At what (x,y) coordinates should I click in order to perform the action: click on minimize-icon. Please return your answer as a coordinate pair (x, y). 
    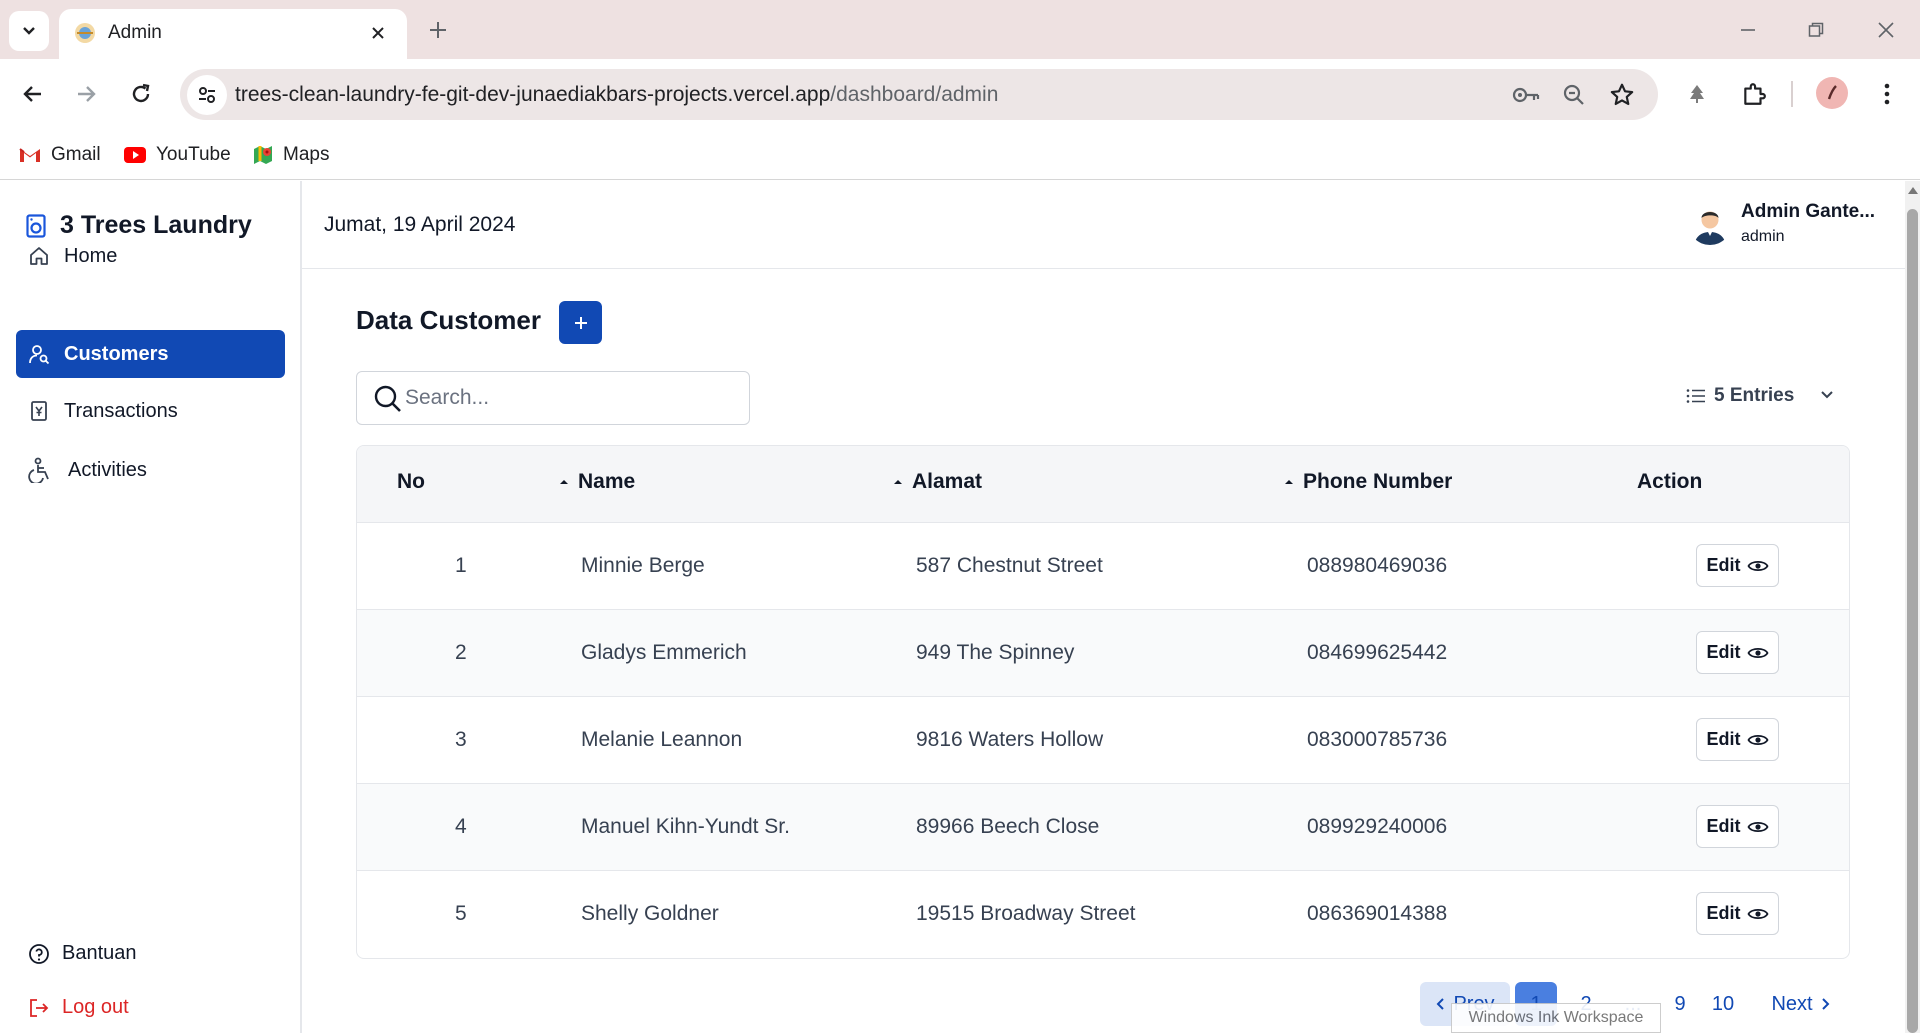
    Looking at the image, I should click on (1748, 30).